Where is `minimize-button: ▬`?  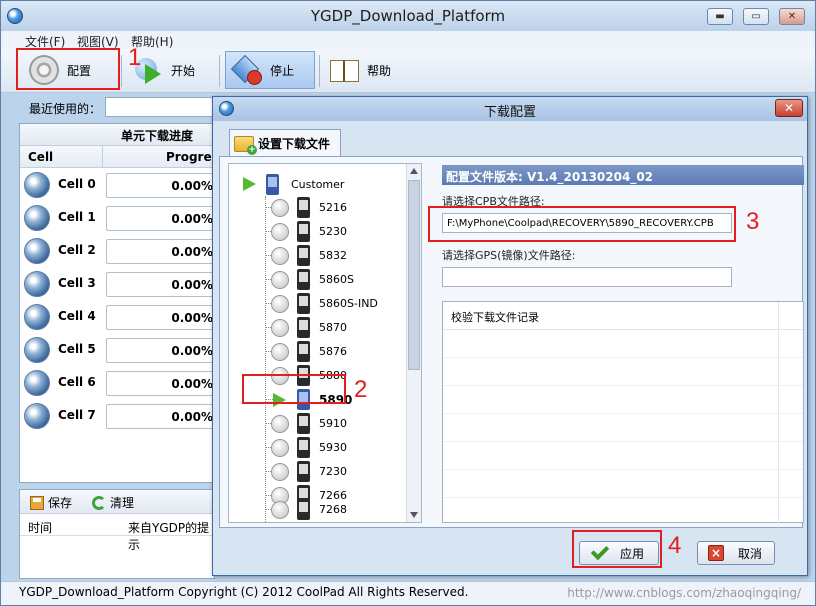 minimize-button: ▬ is located at coordinates (720, 16).